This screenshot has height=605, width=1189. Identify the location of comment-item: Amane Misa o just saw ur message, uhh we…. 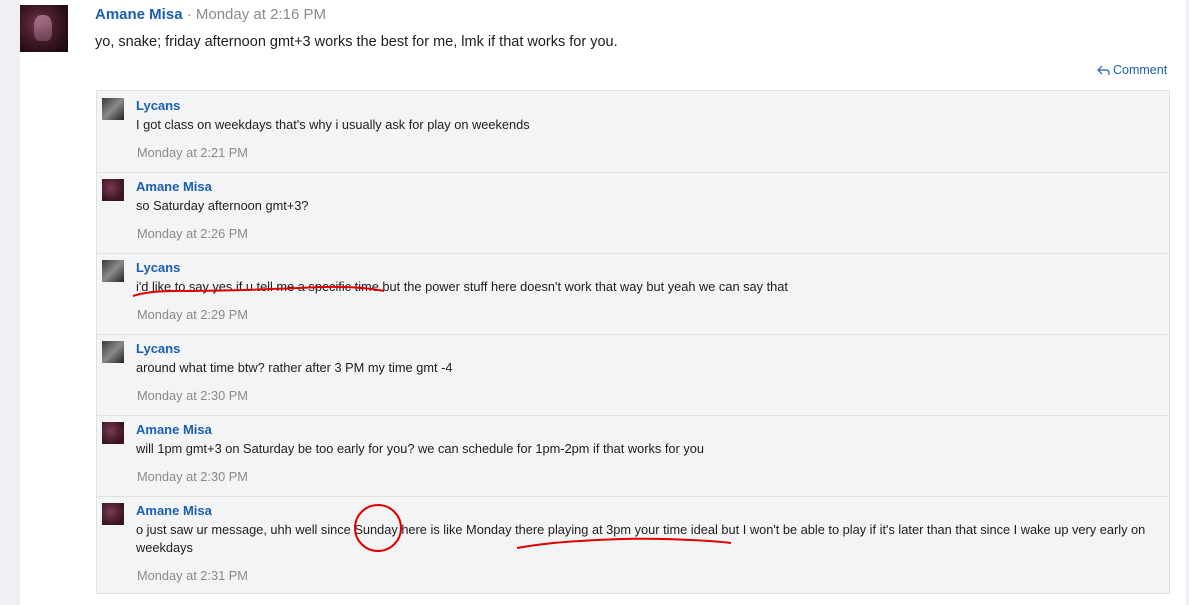
(633, 544).